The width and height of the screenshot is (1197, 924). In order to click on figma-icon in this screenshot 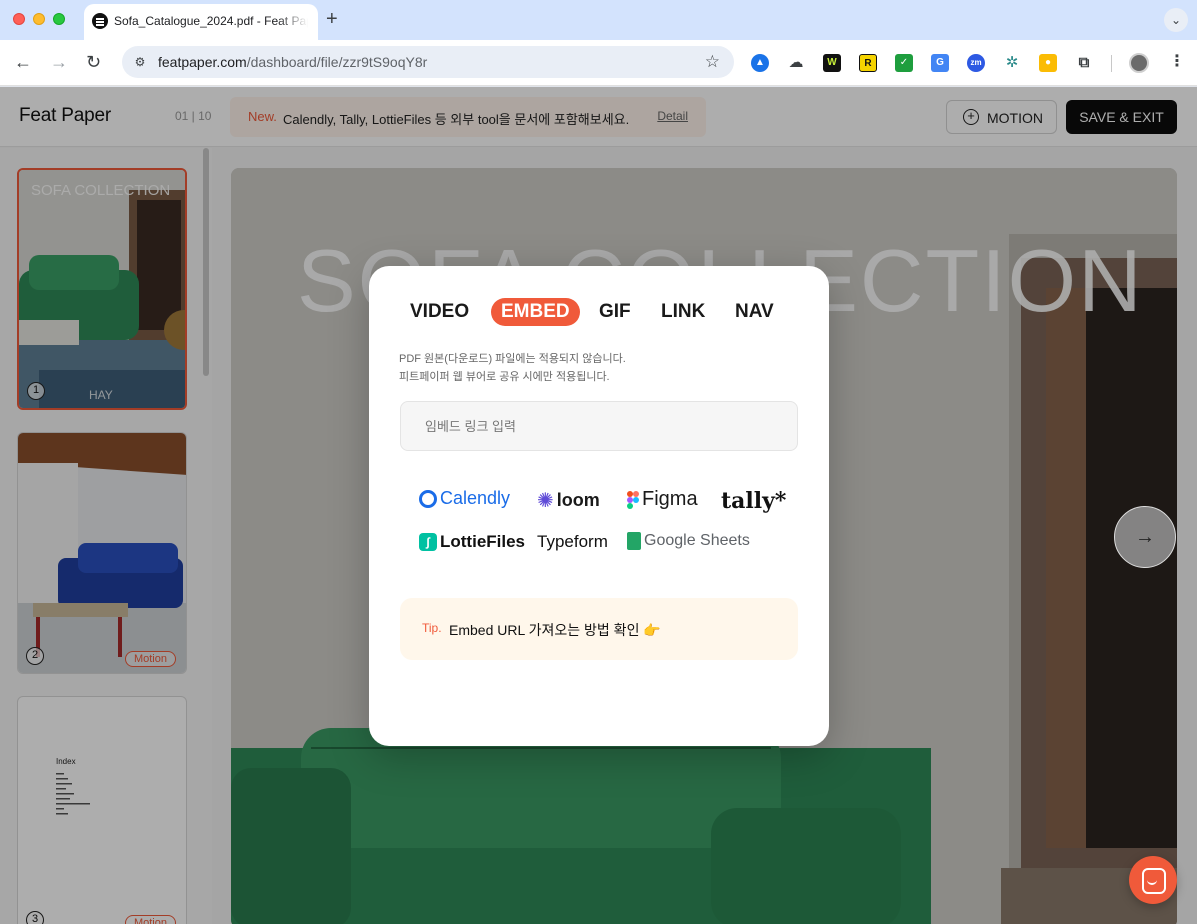, I will do `click(633, 499)`.